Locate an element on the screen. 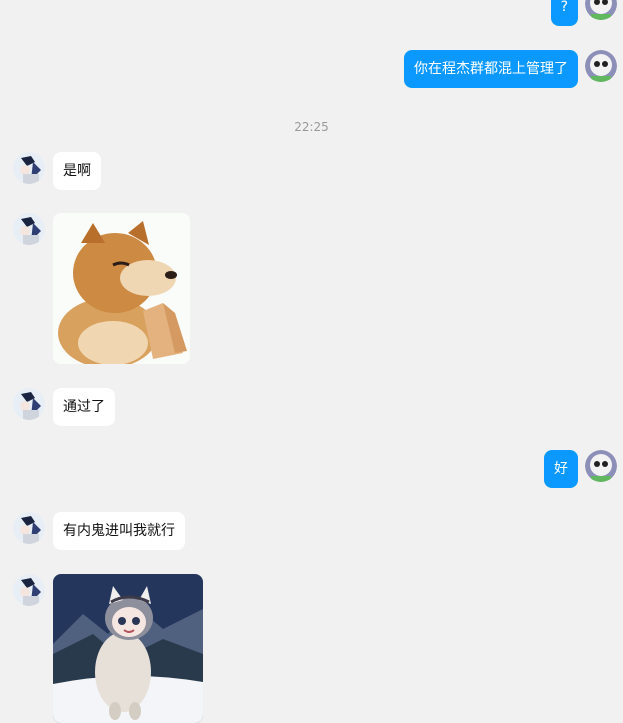 This screenshot has width=623, height=723. message-timestamp: 22:25 is located at coordinates (311, 127).